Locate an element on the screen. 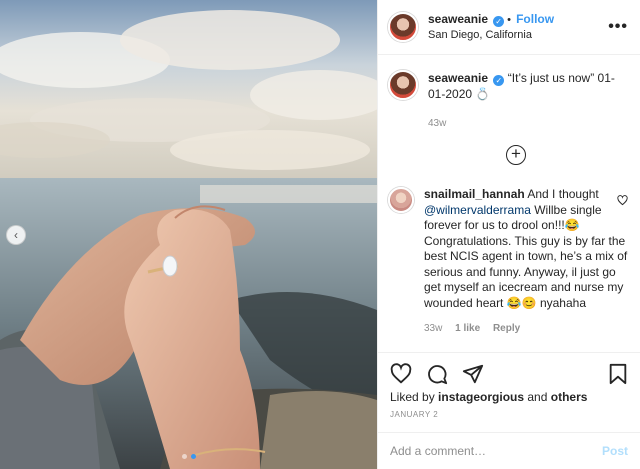 This screenshot has height=469, width=640. caption-avatar is located at coordinates (403, 85).